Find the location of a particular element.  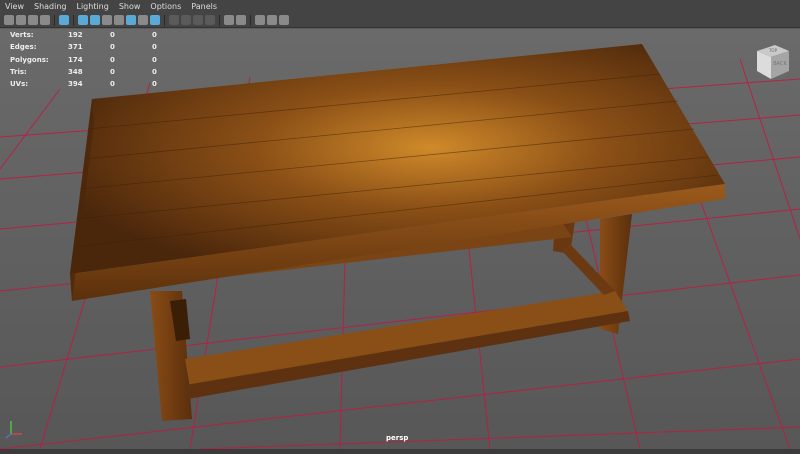

camera-attributes-icon is located at coordinates (21, 20).